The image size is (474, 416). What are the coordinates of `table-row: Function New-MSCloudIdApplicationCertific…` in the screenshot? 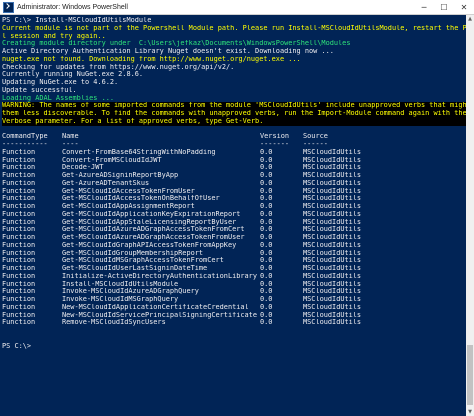 It's located at (234, 308).